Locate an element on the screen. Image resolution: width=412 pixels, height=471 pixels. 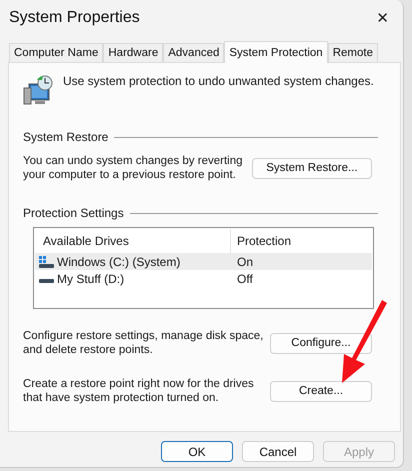
description-text: You can undo system changes by reverting your computer to a previous restore point. is located at coordinates (133, 168).